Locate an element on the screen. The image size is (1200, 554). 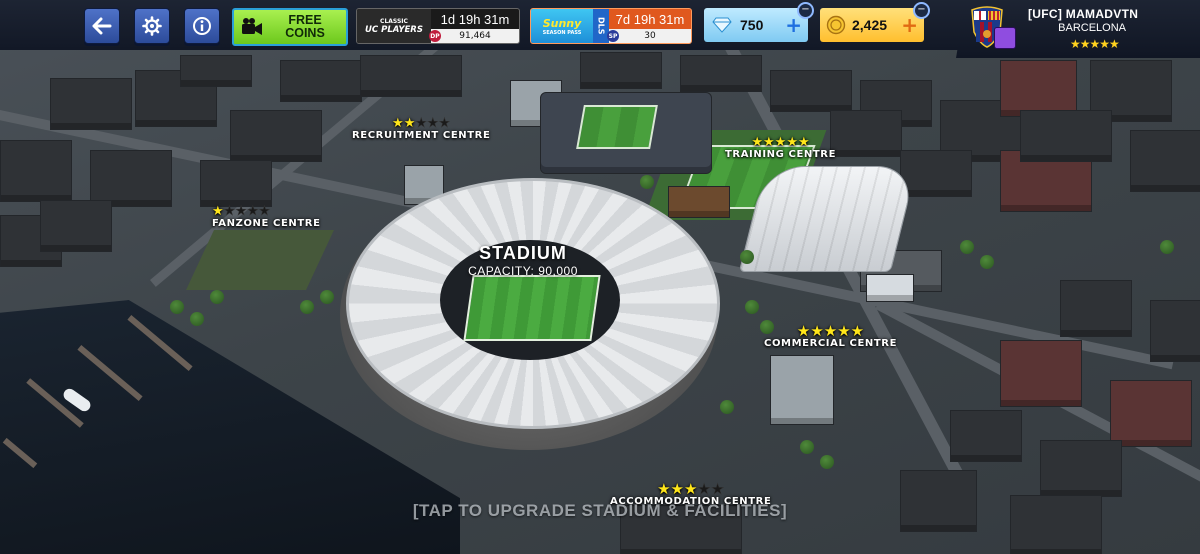
old-stadium-pitch is located at coordinates (617, 127).